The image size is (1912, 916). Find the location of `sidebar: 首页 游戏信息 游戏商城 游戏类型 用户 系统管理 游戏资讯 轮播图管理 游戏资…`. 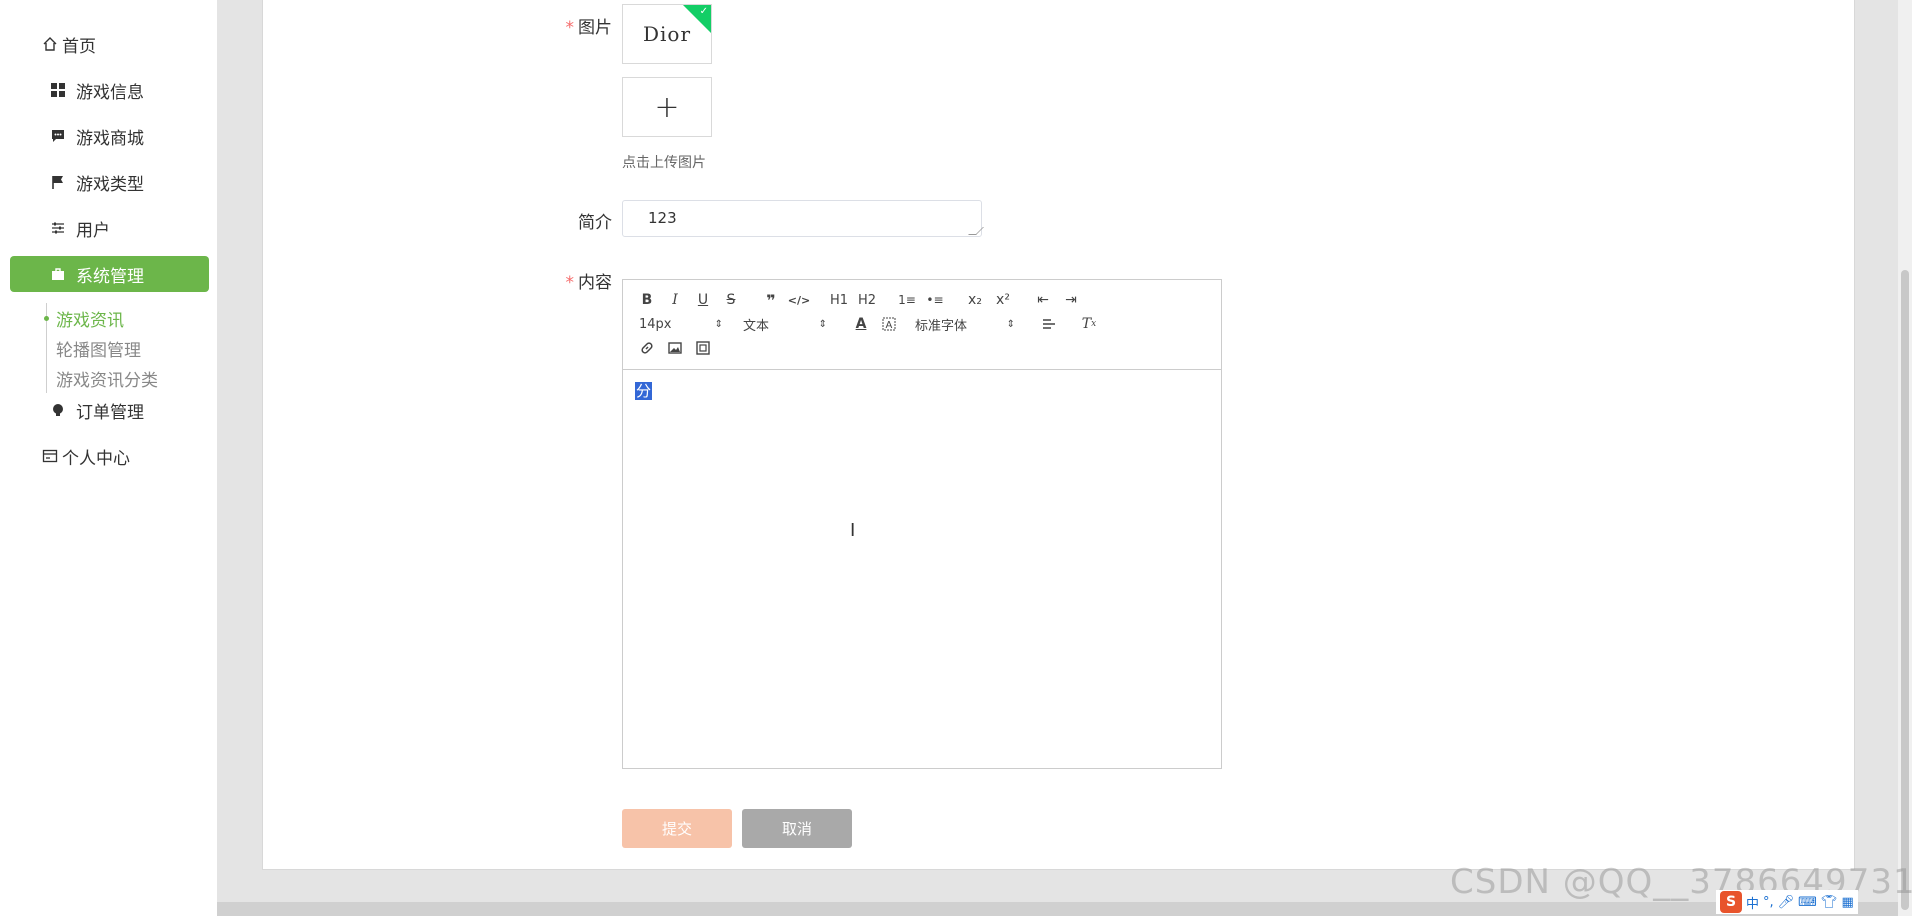

sidebar: 首页 游戏信息 游戏商城 游戏类型 用户 系统管理 游戏资讯 轮播图管理 游戏资… is located at coordinates (108, 458).